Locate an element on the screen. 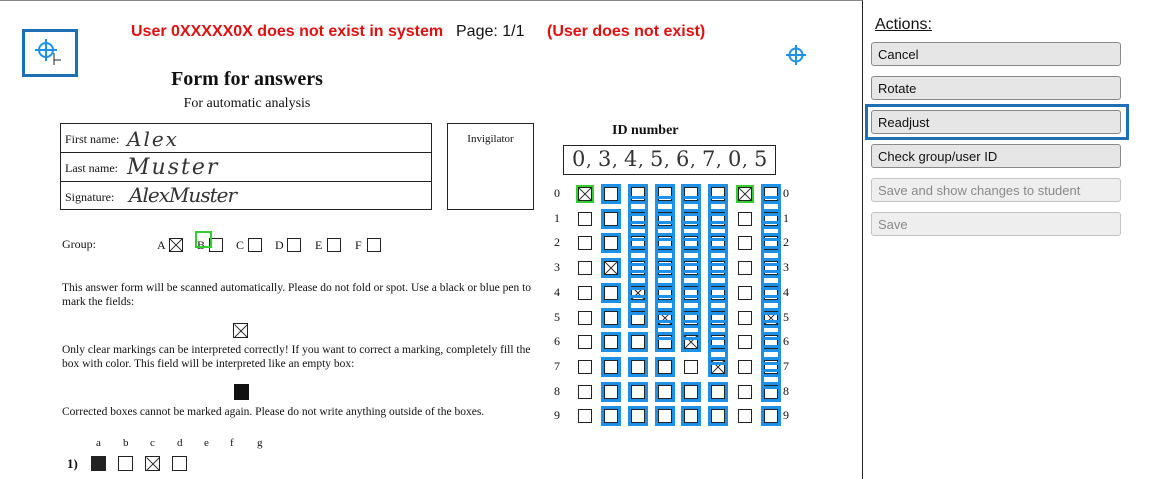  last-name-label: Last name: is located at coordinates (91, 168).